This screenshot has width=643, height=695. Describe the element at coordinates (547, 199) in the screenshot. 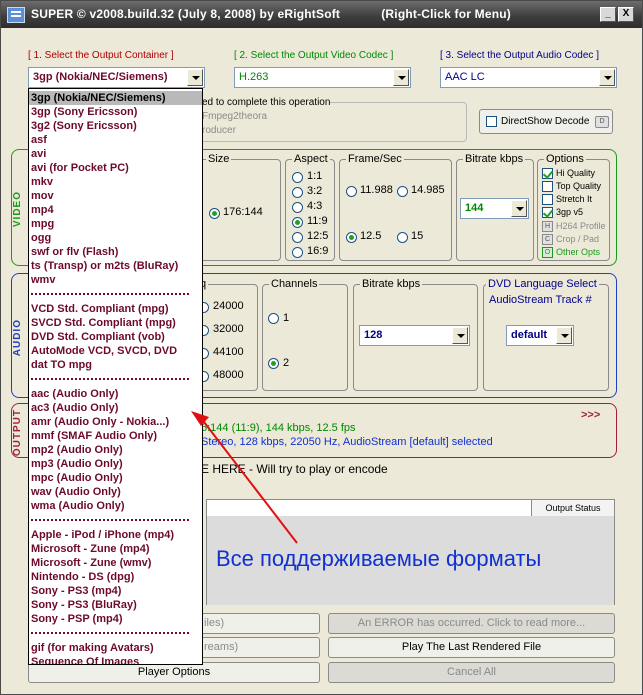

I see `stretch-it-checkbox` at that location.